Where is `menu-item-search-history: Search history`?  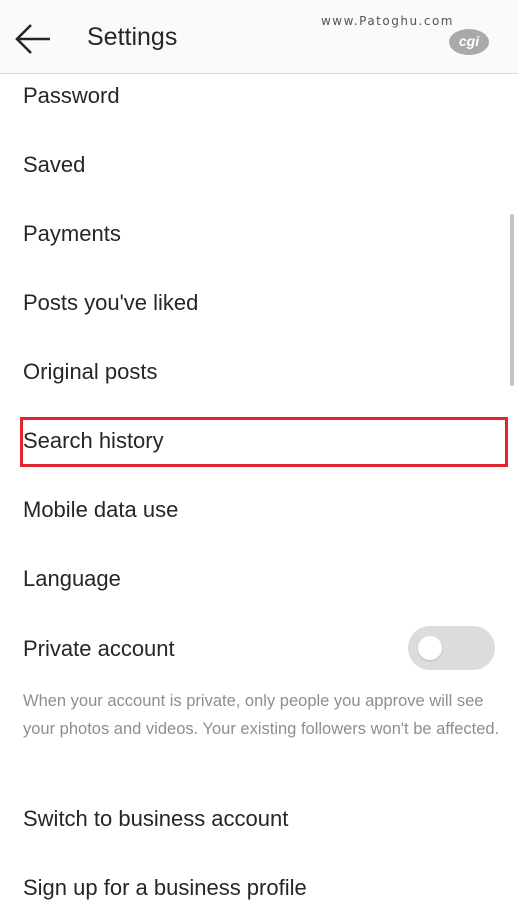
menu-item-search-history: Search history is located at coordinates (93, 441).